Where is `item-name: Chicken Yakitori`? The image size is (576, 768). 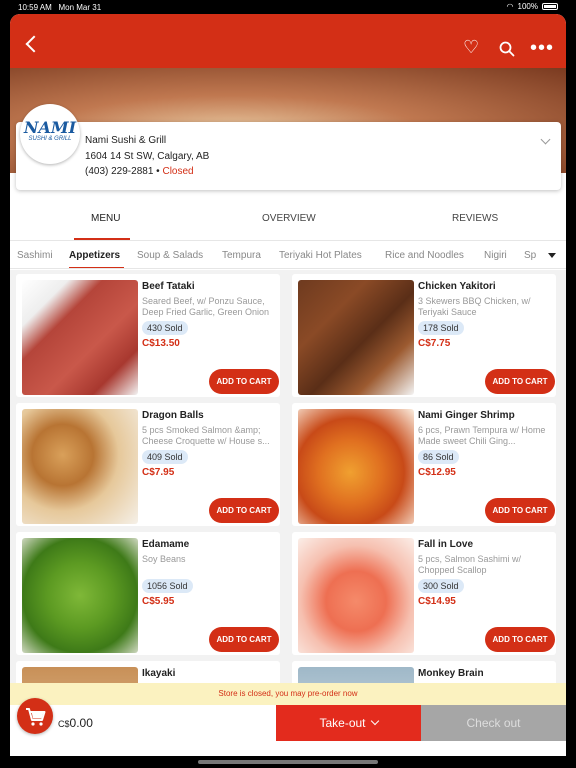
item-name: Chicken Yakitori is located at coordinates (457, 286).